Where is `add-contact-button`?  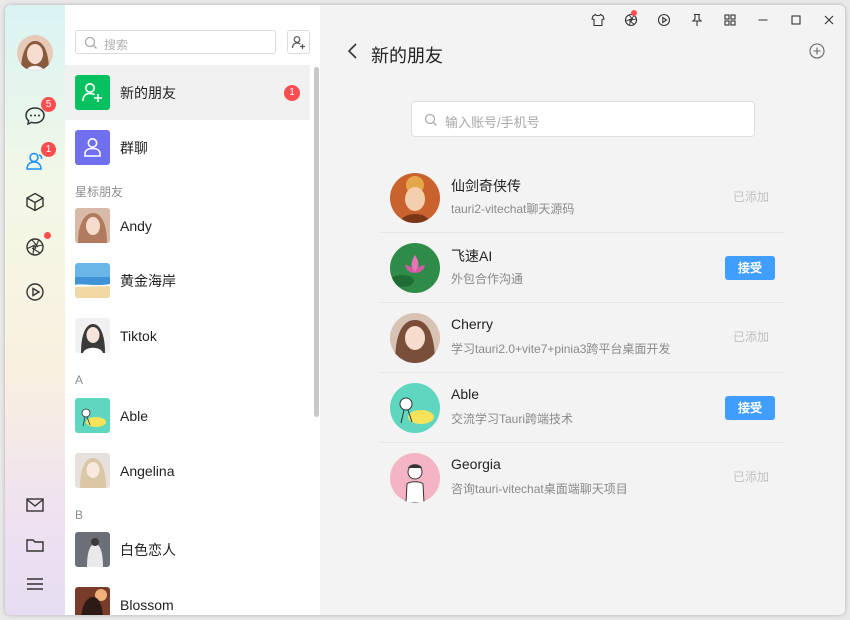 add-contact-button is located at coordinates (298, 42).